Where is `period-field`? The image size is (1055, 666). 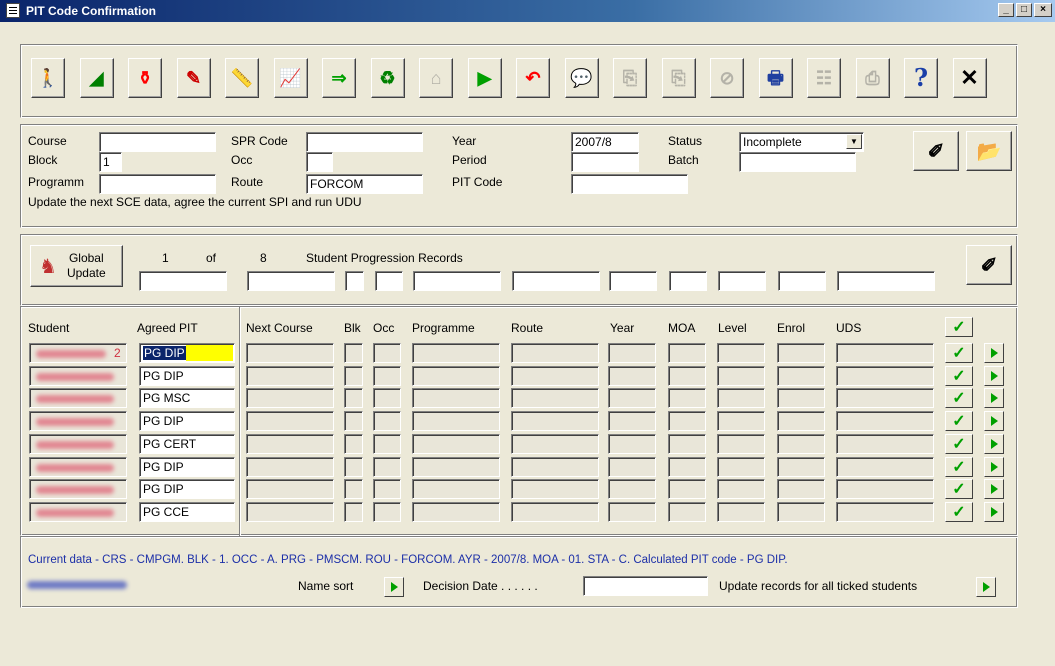 period-field is located at coordinates (605, 162).